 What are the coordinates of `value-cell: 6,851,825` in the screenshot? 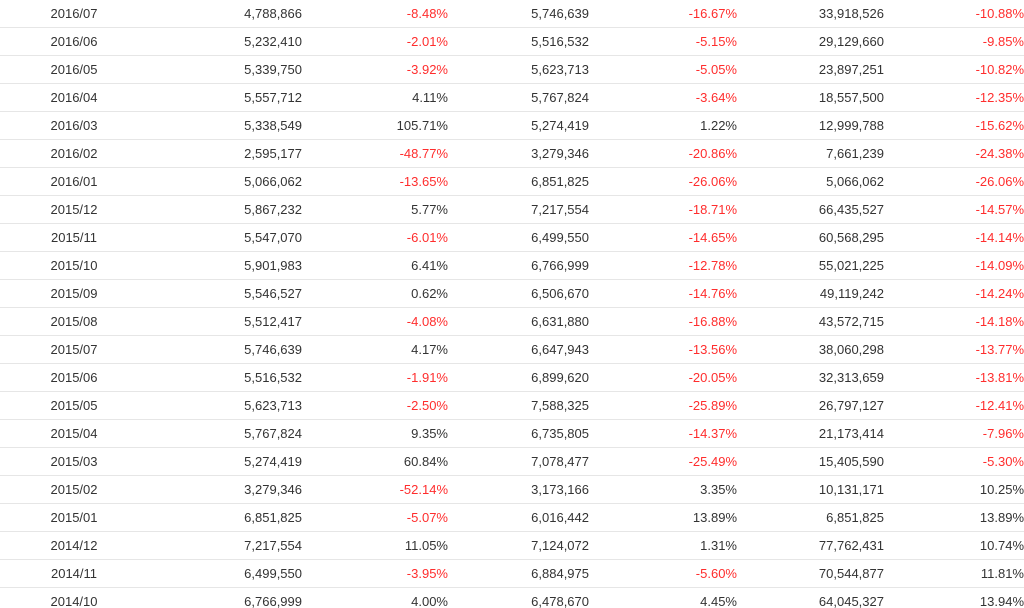 It's located at (225, 517).